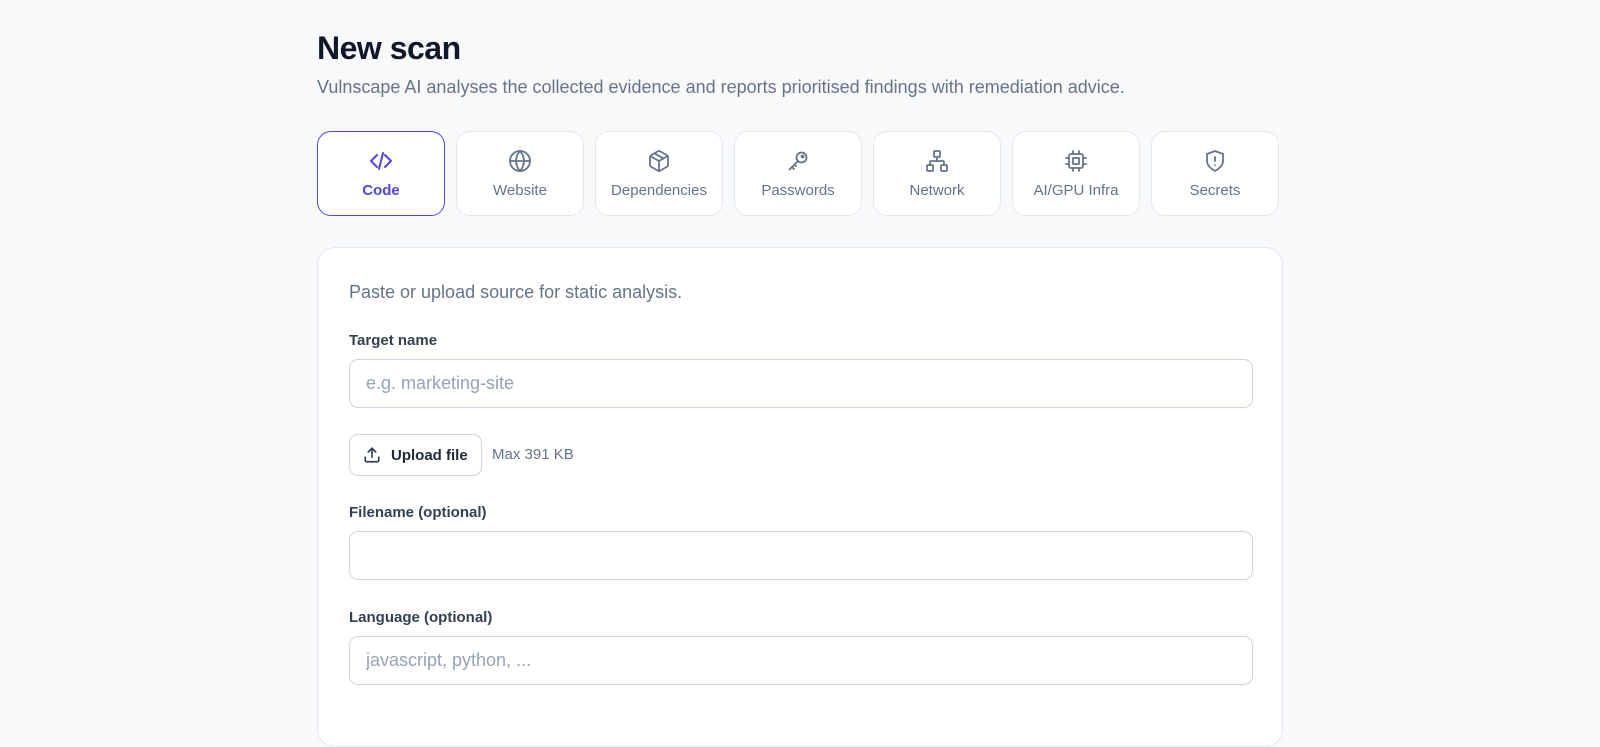 This screenshot has height=747, width=1600. I want to click on tab-network: Network, so click(937, 173).